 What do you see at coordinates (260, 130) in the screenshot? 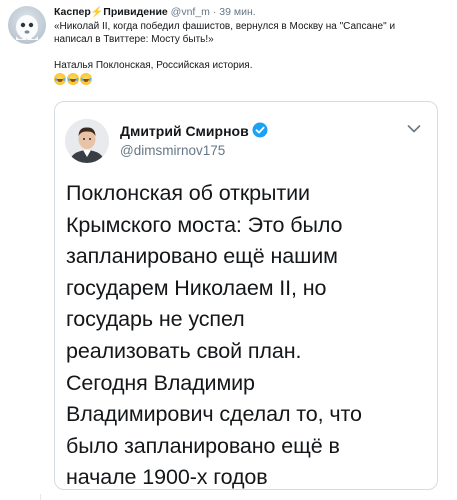
I see `verified-badge-icon` at bounding box center [260, 130].